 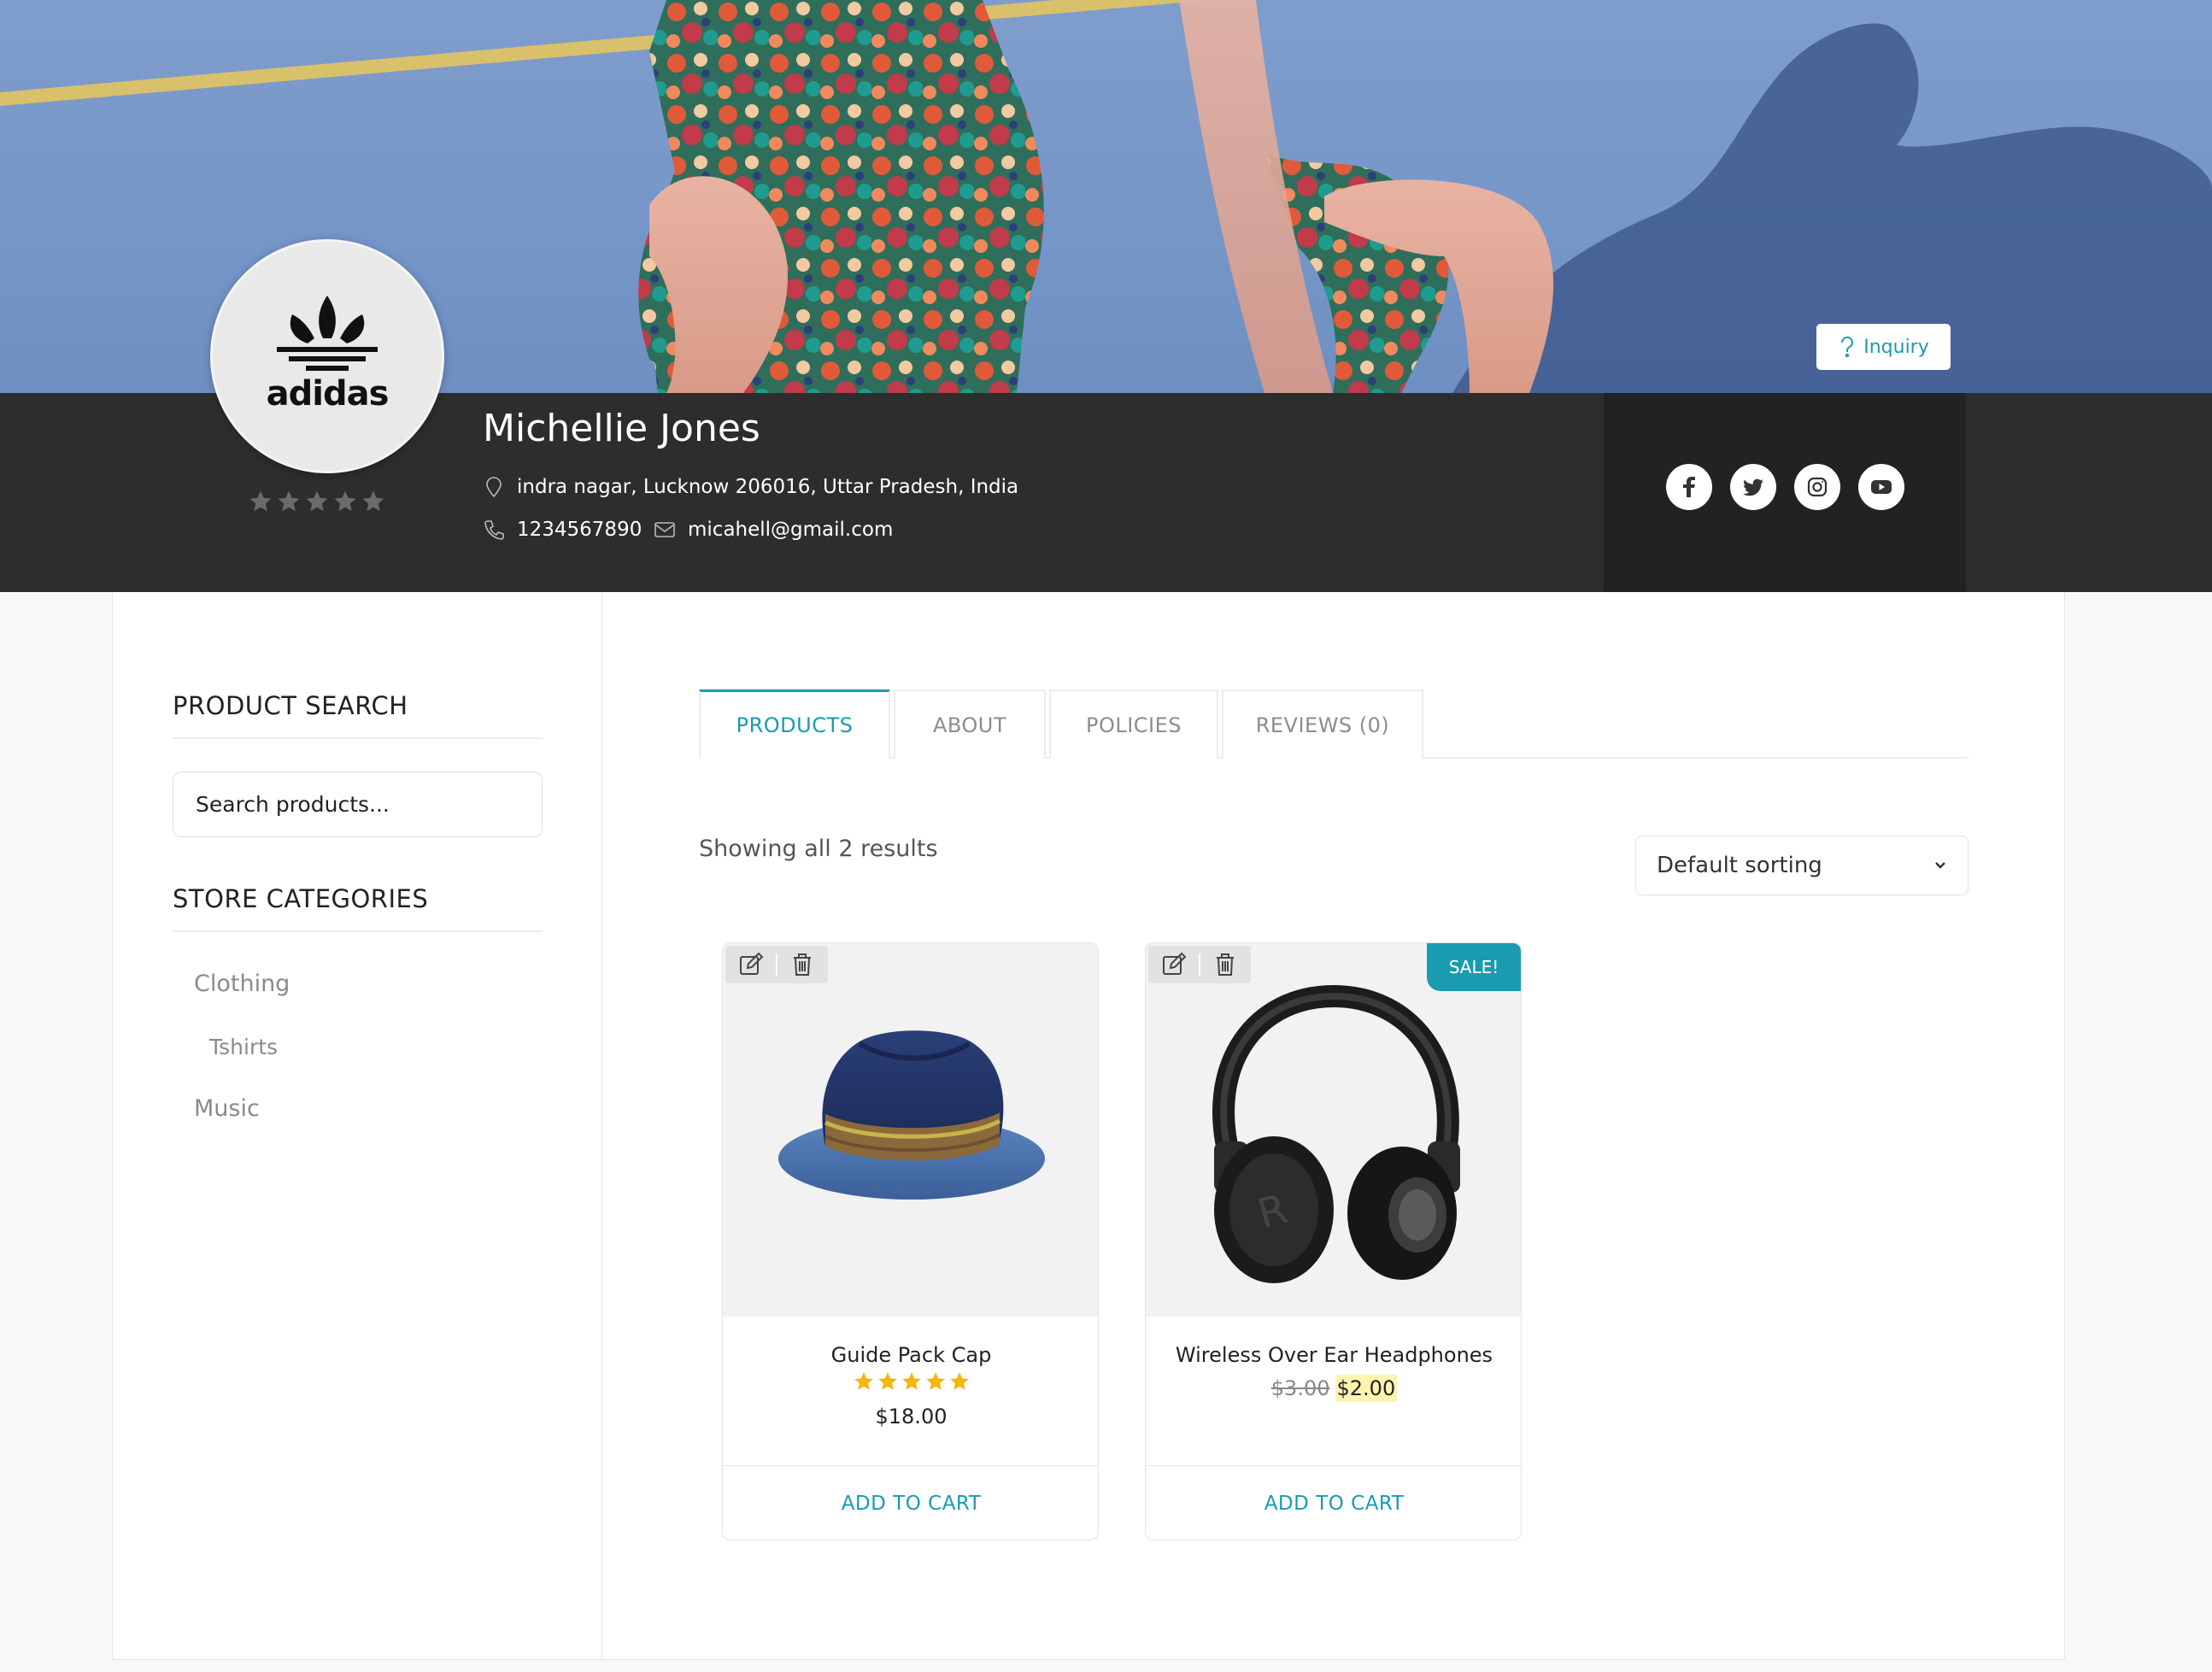 I want to click on map-pin-icon, so click(x=494, y=487).